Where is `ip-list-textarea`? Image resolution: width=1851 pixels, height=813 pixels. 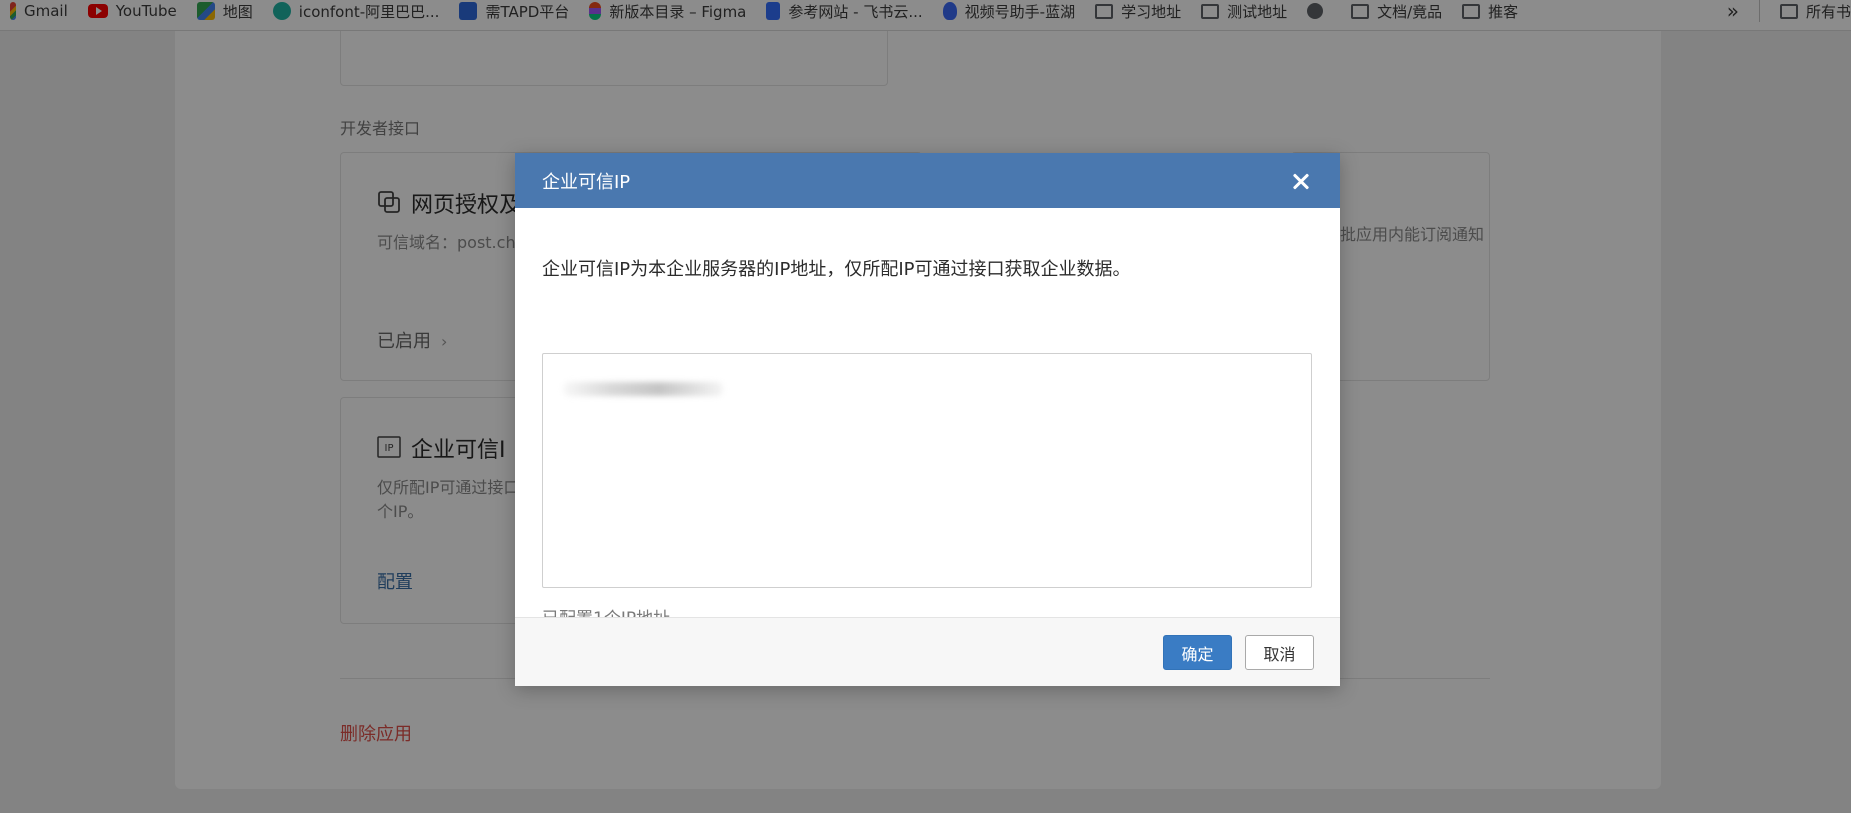
ip-list-textarea is located at coordinates (927, 470).